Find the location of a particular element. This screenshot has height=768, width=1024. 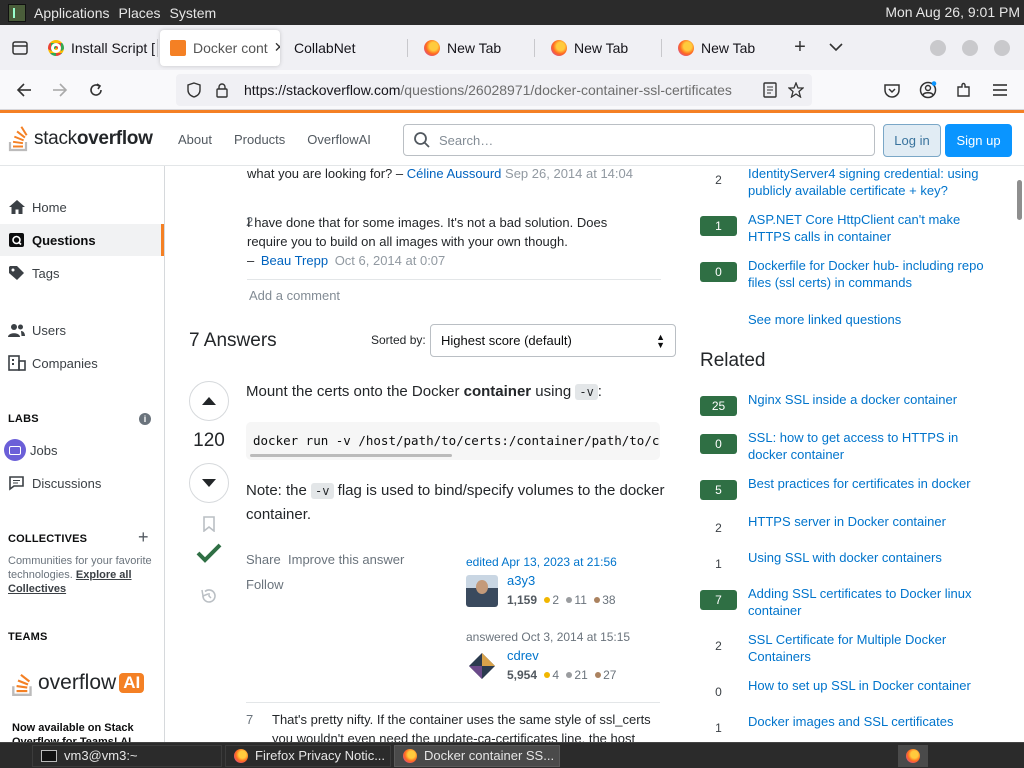

firefox-view-button is located at coordinates (20, 48).